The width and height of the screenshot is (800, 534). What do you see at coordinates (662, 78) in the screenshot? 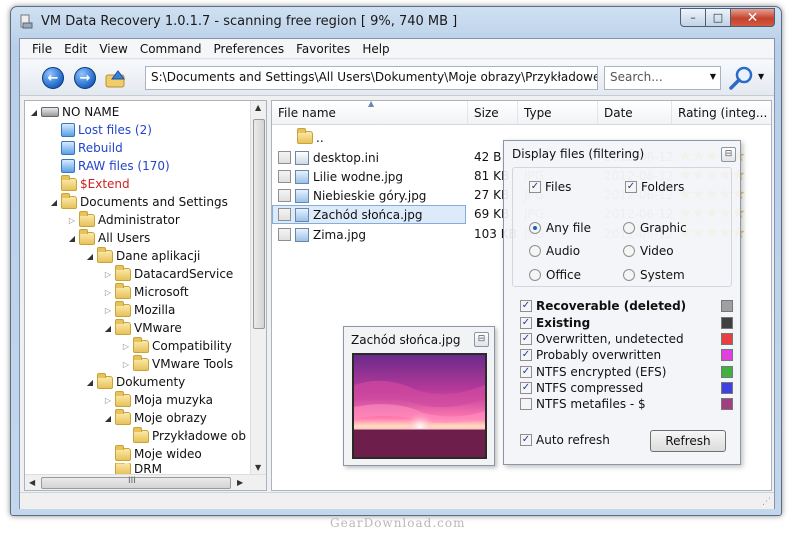
I see `search-input: Search... ▼` at bounding box center [662, 78].